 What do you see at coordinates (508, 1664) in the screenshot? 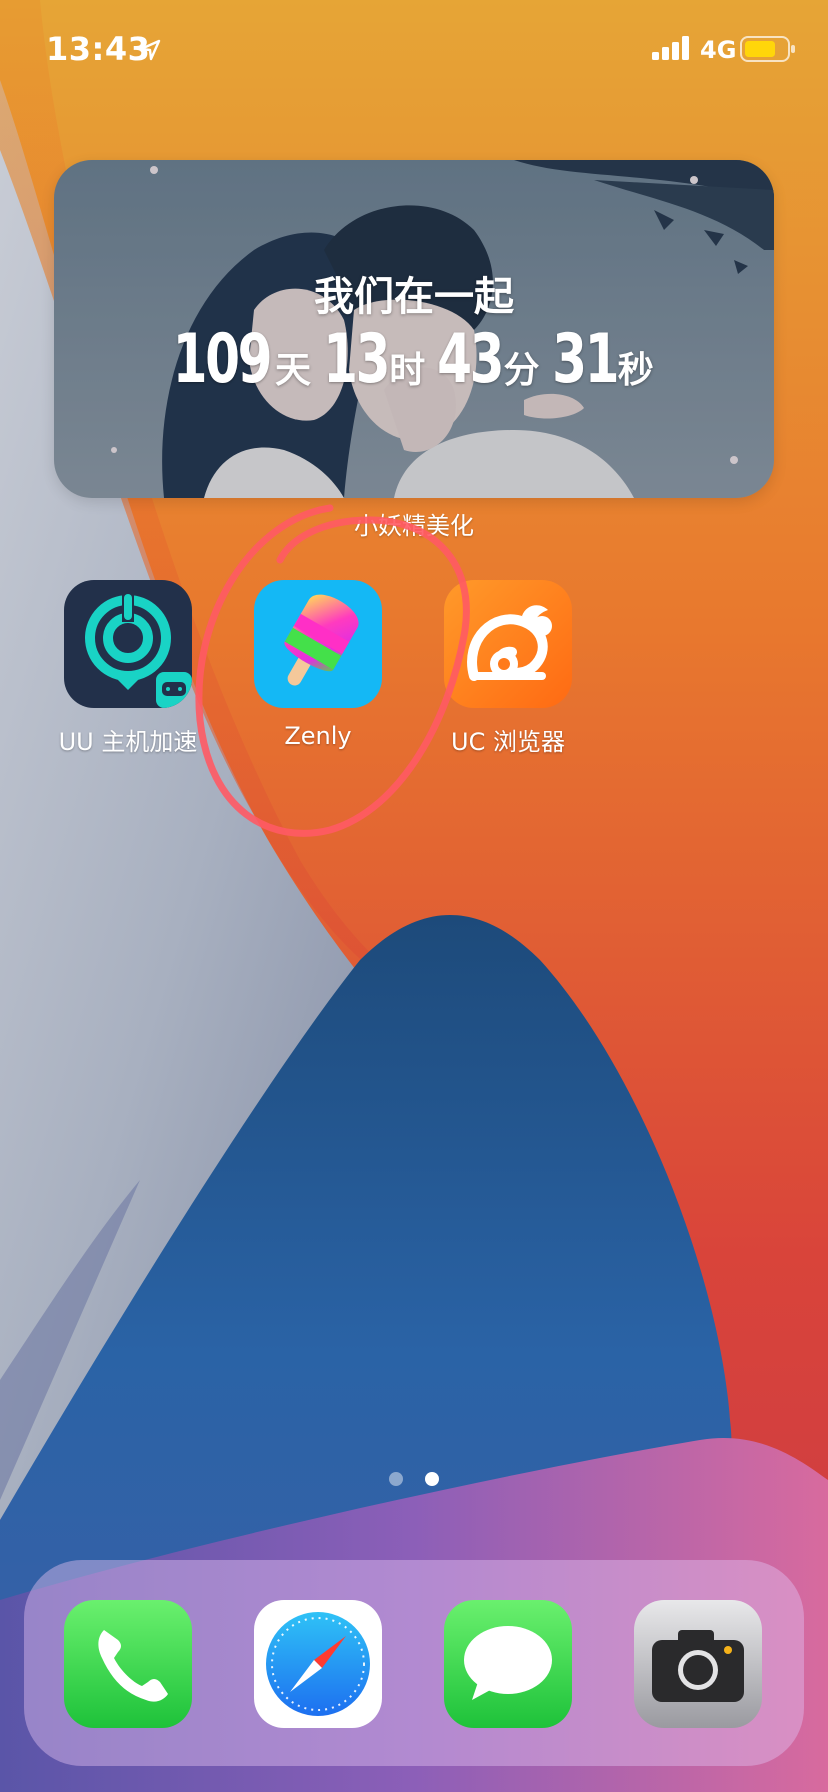
I see `message-bubble-icon` at bounding box center [508, 1664].